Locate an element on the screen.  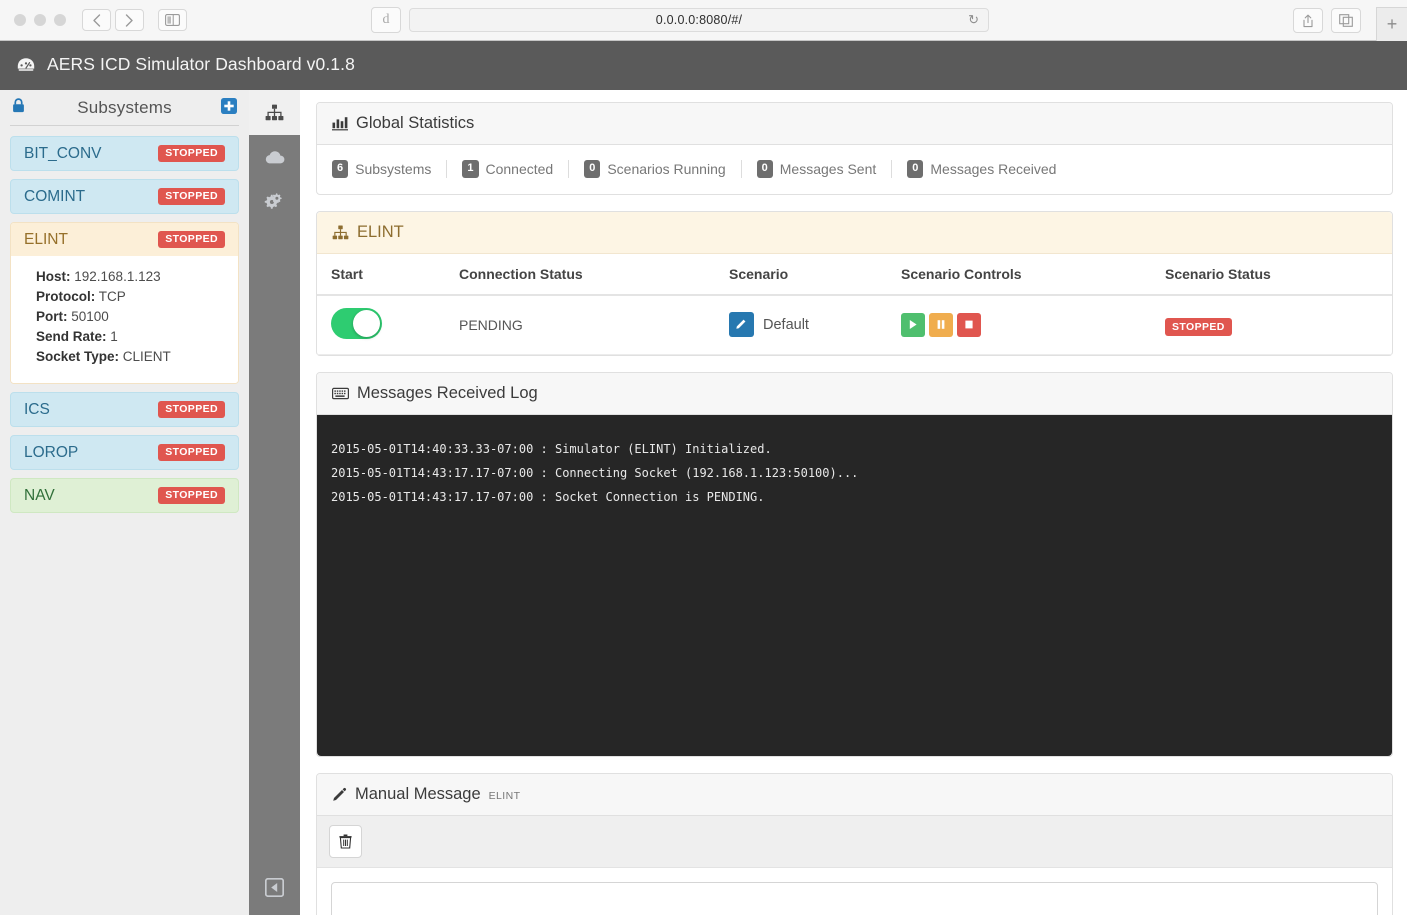
scenario-table-body: PENDING Default STOPPED is located at coordinates (854, 324).